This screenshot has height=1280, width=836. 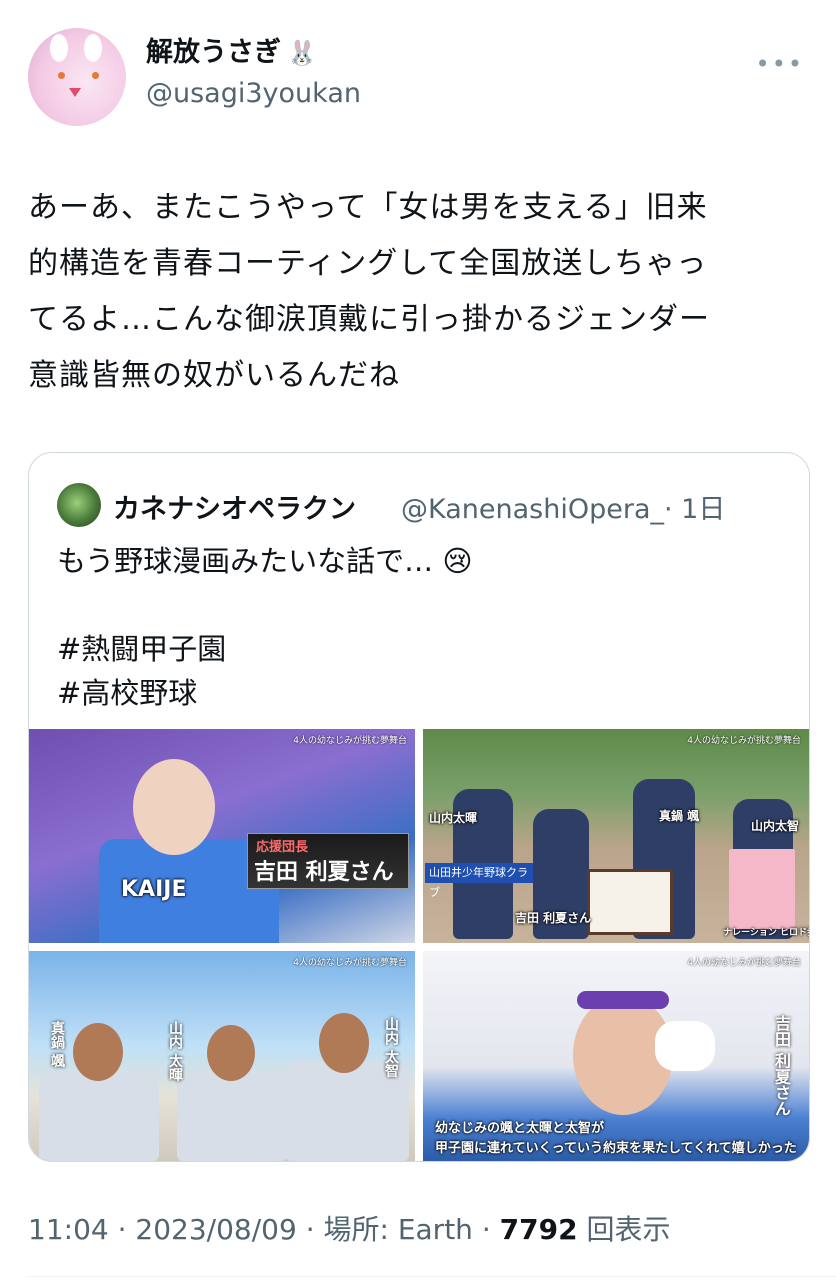 I want to click on quoted-author-name: カネナシオペラクン, so click(x=234, y=506).